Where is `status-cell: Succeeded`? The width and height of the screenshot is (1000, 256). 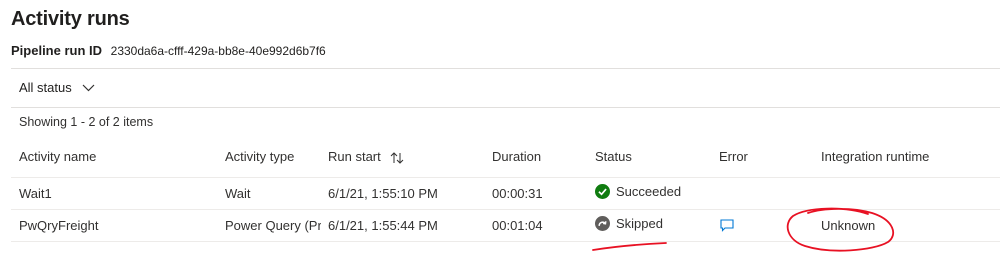
status-cell: Succeeded is located at coordinates (638, 191).